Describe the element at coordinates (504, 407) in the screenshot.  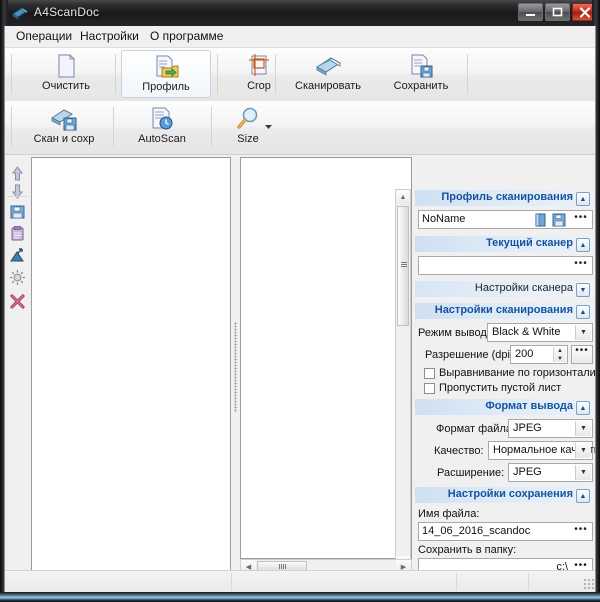
I see `section-header-output-format: Формат вывода ▲` at that location.